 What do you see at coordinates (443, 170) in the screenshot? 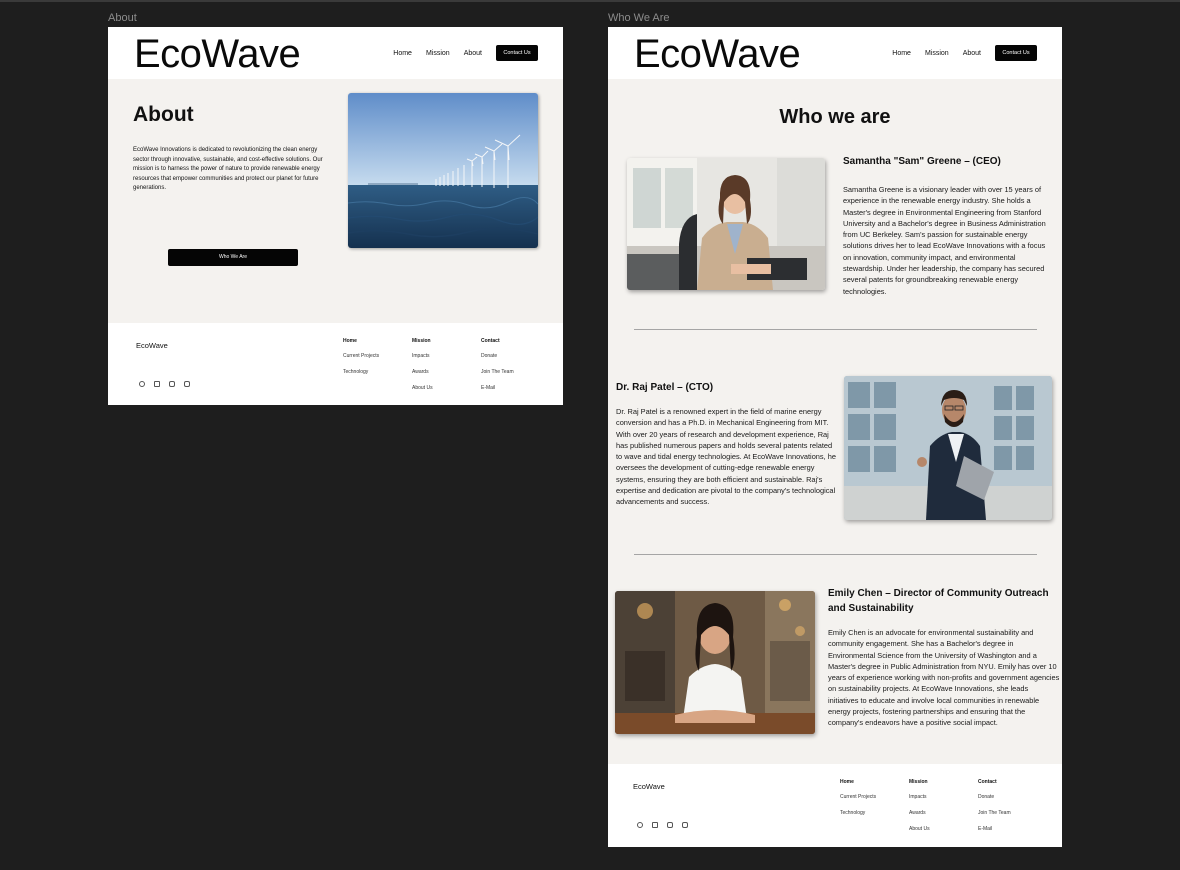
I see `wind-turbines-image` at bounding box center [443, 170].